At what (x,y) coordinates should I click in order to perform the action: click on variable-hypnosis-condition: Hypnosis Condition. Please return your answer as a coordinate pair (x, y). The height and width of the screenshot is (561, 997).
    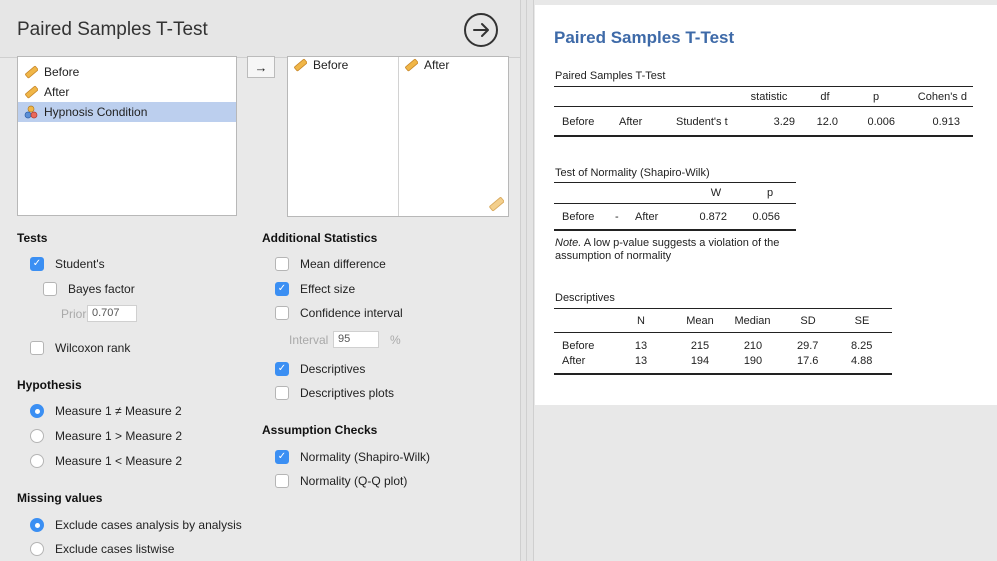
    Looking at the image, I should click on (127, 112).